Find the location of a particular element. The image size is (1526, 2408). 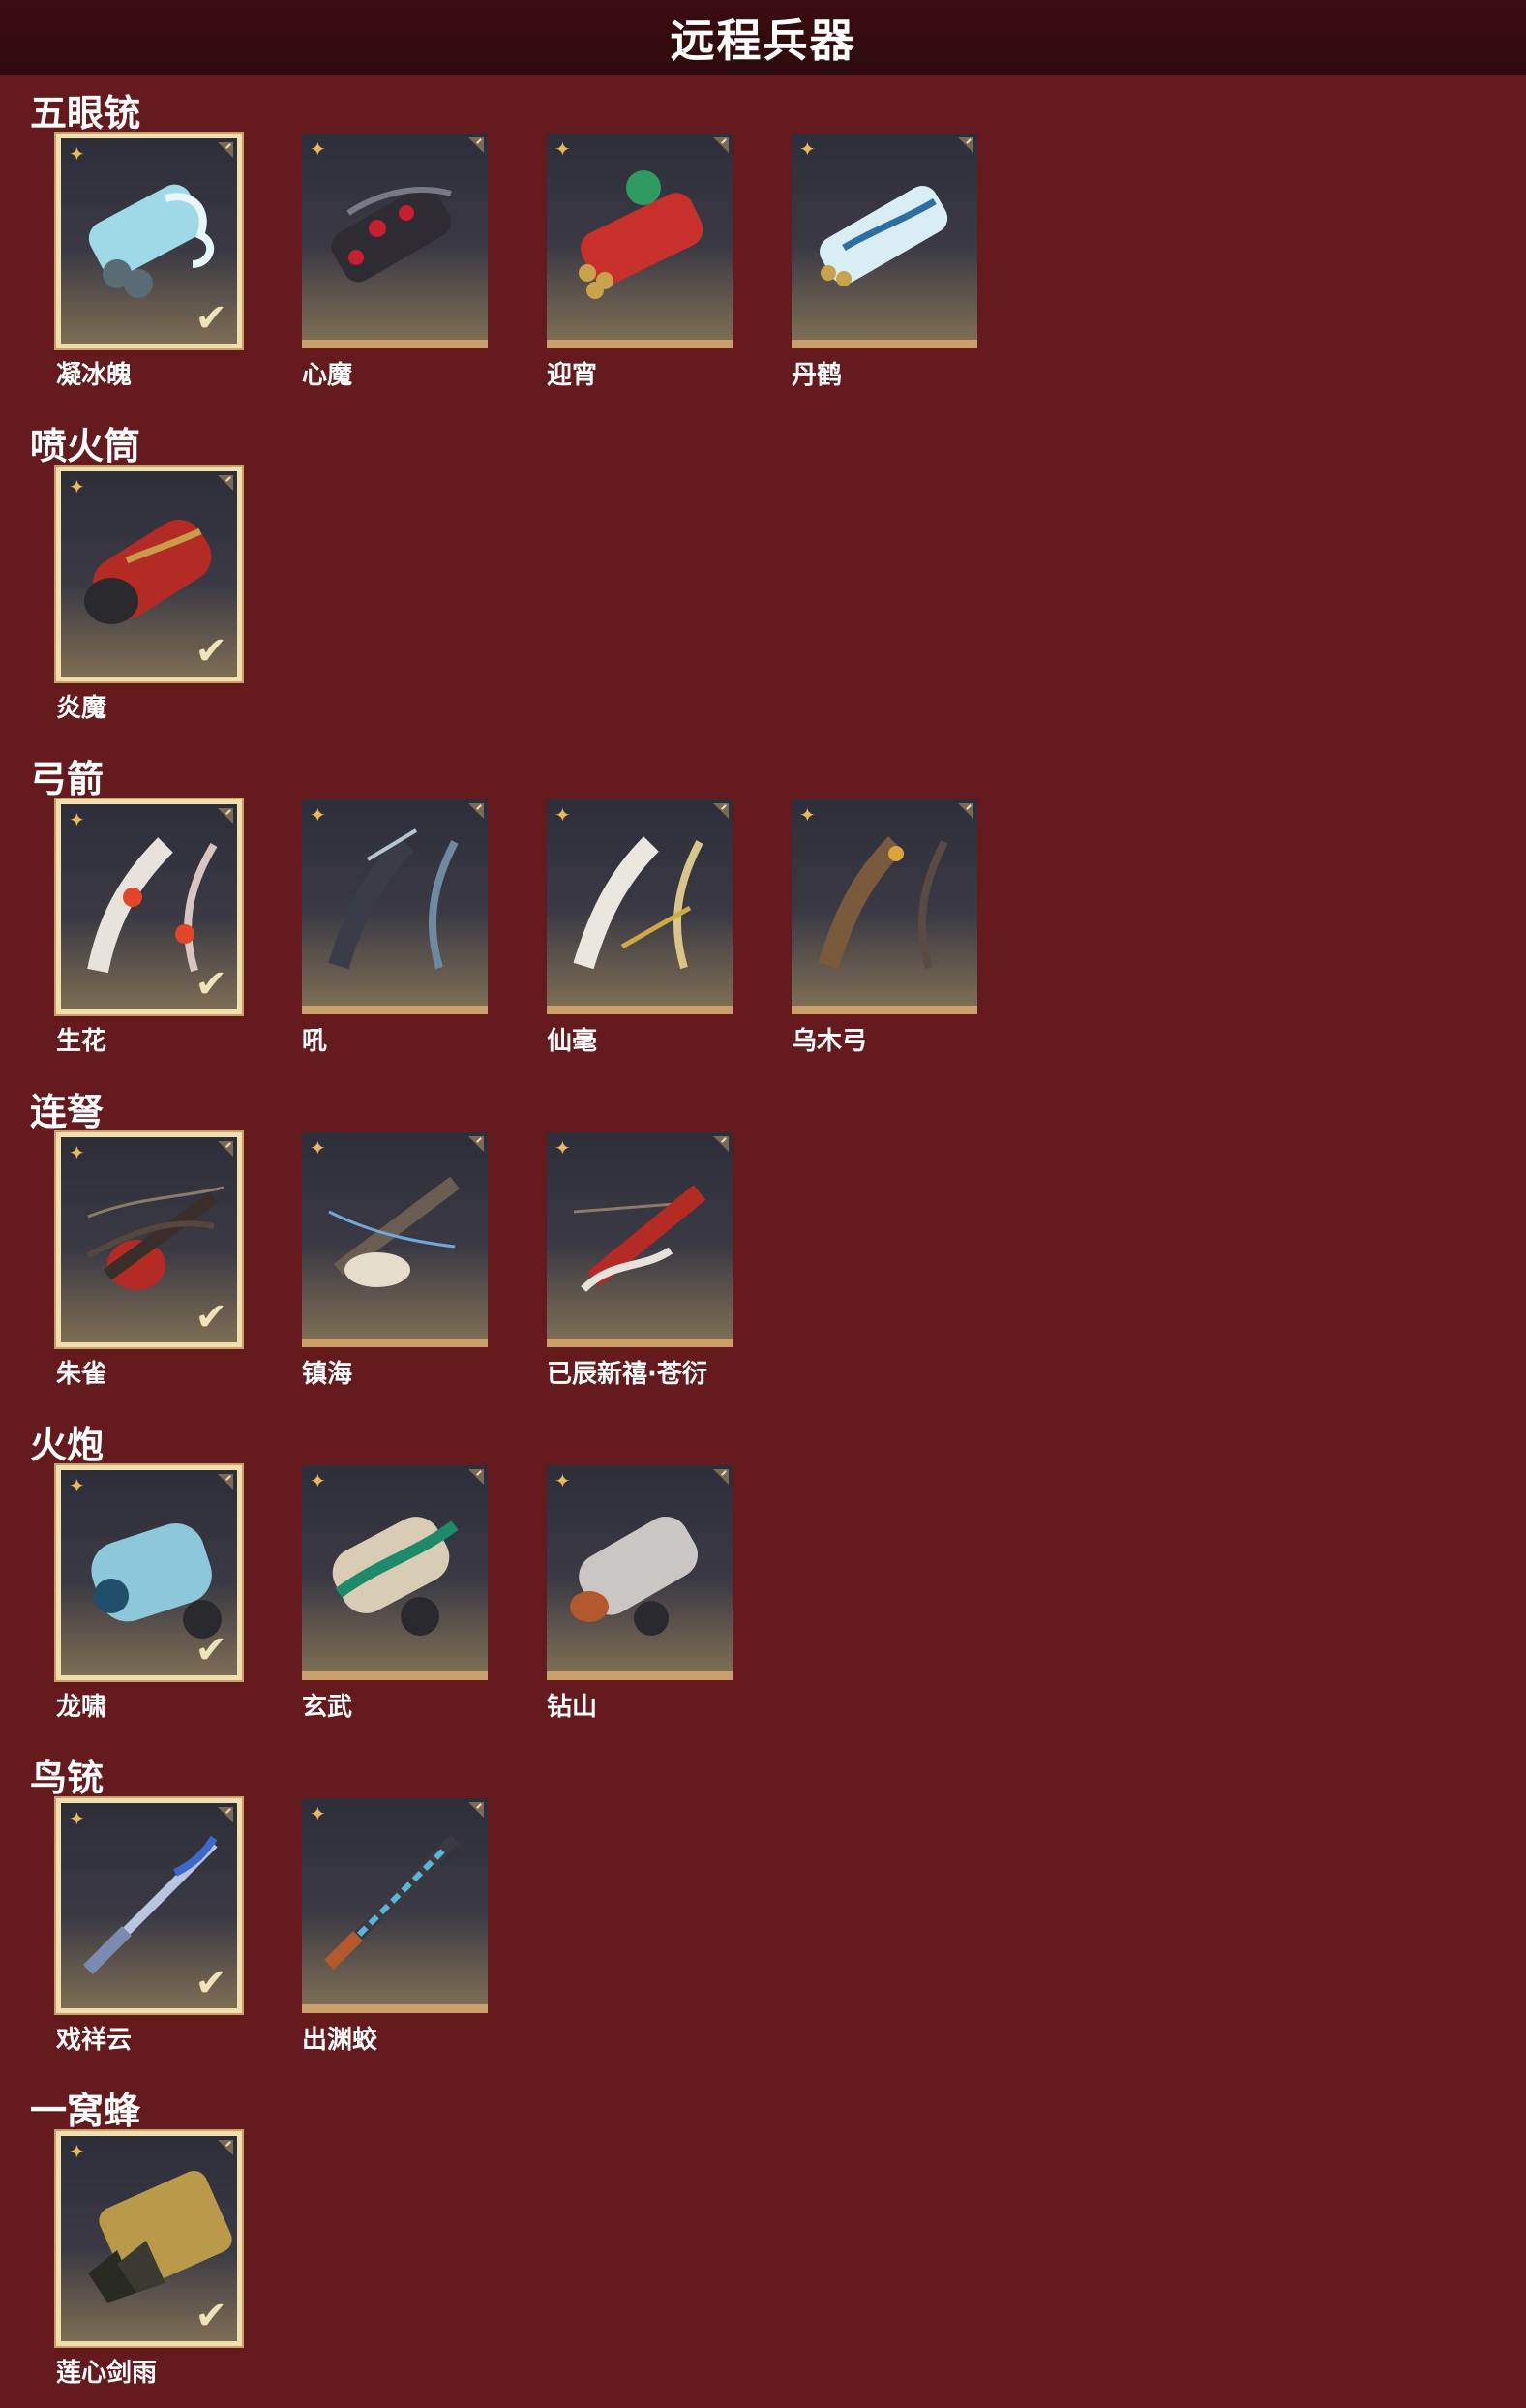

section-title: 弓箭 is located at coordinates (67, 779).